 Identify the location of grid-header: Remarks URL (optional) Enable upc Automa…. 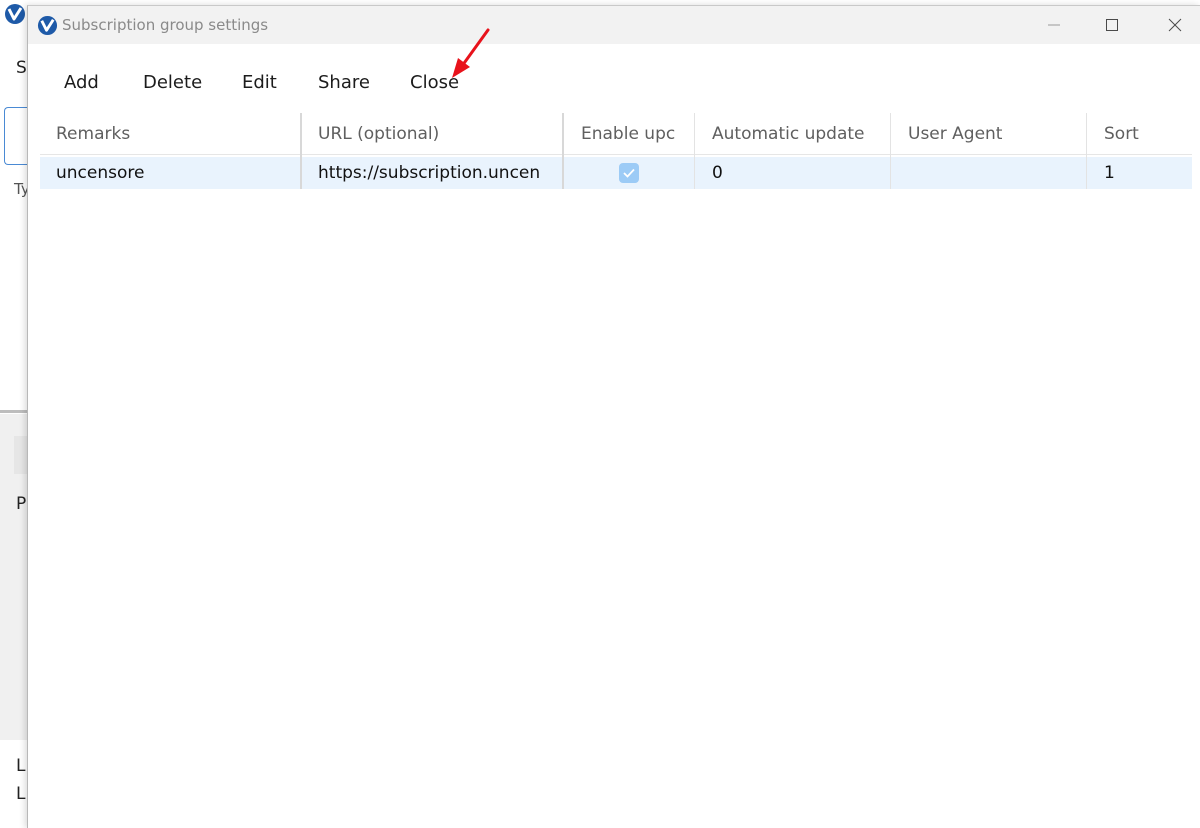
(616, 134).